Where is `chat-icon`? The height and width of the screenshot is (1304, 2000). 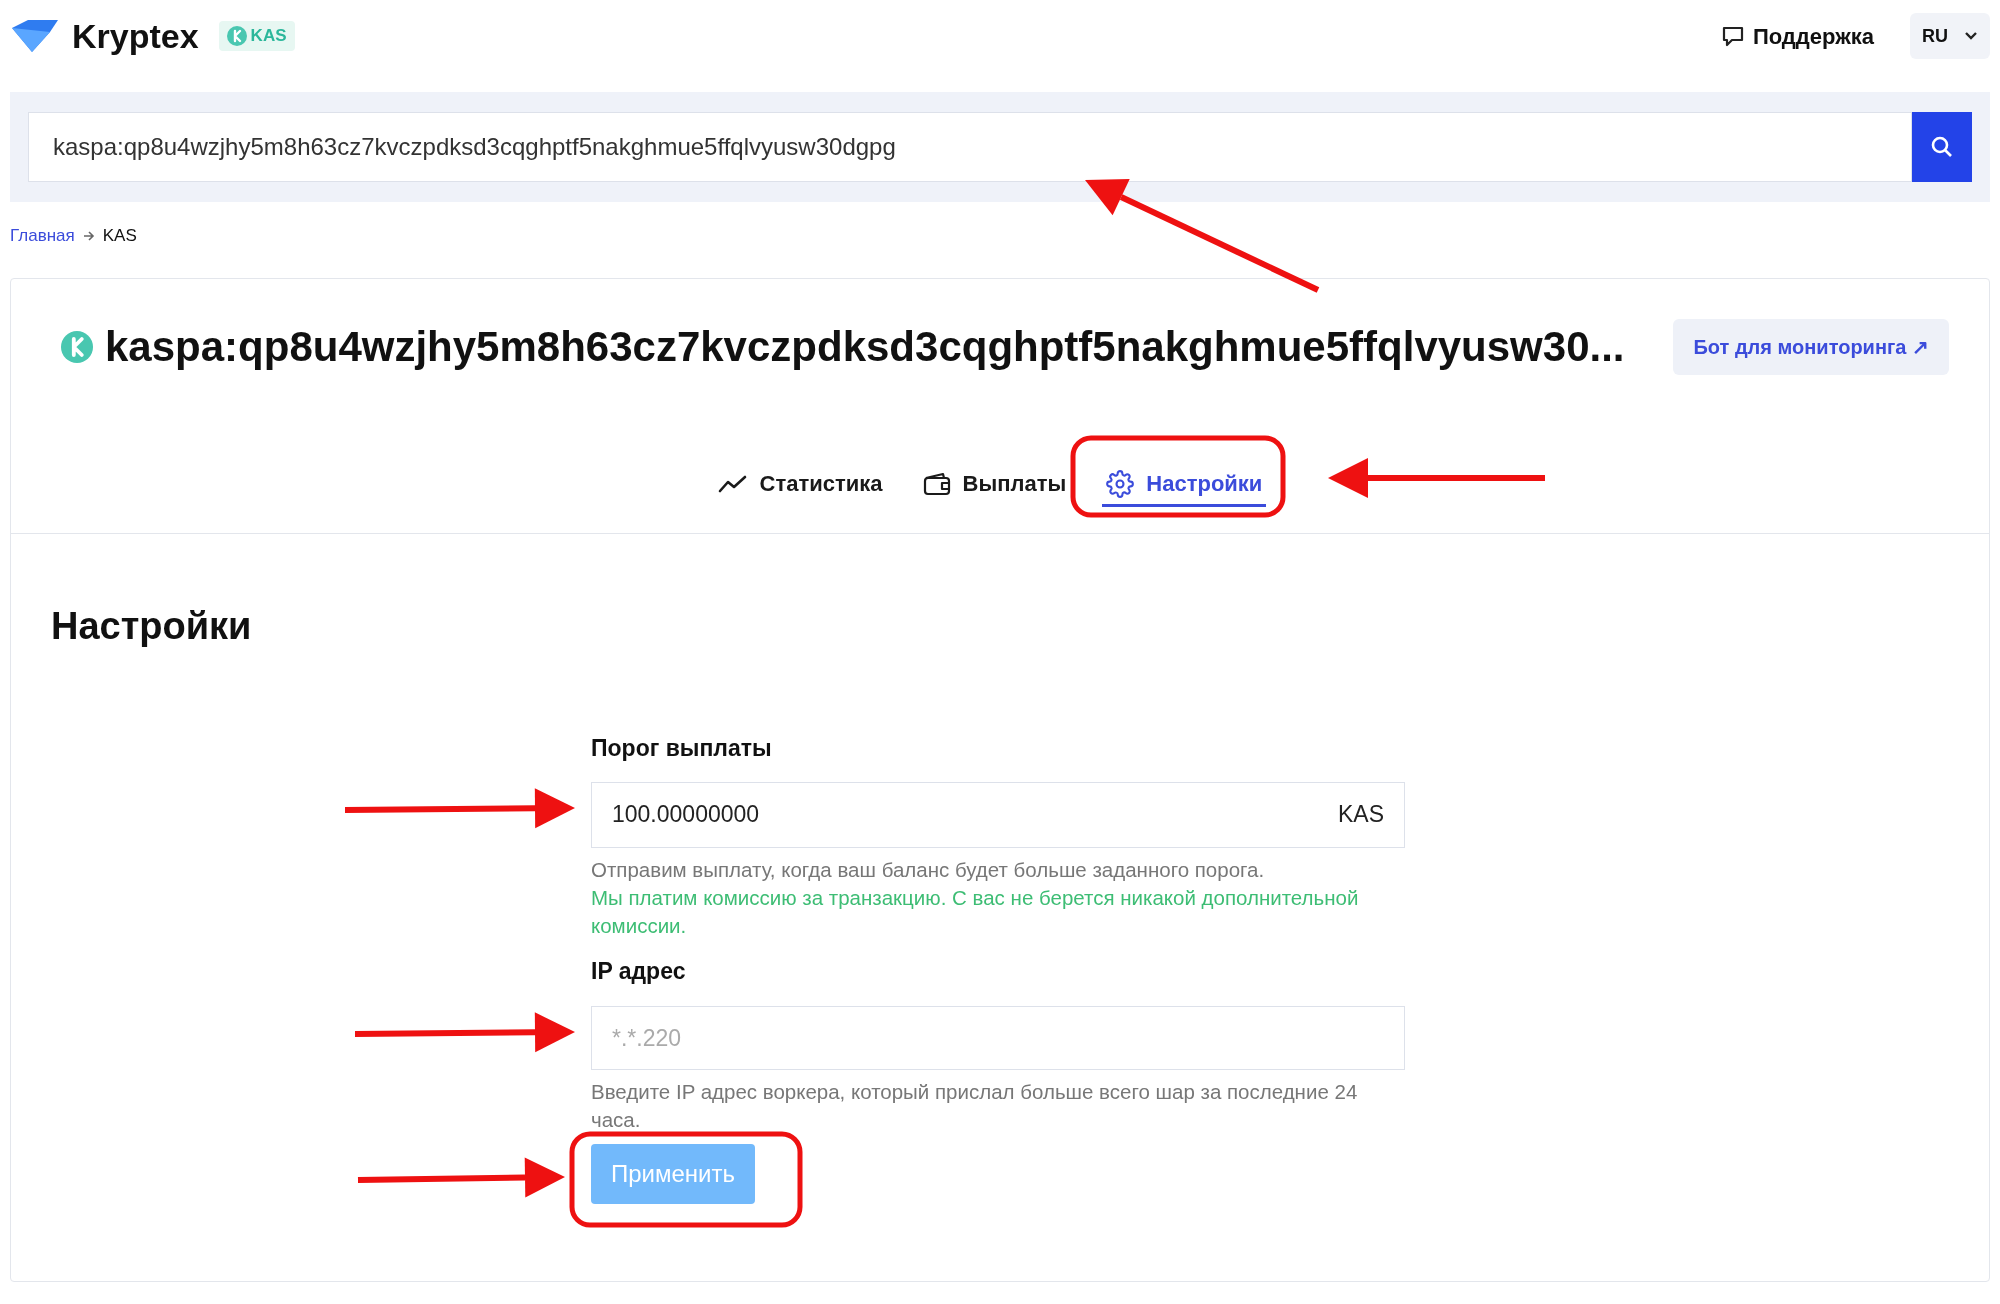 chat-icon is located at coordinates (1732, 36).